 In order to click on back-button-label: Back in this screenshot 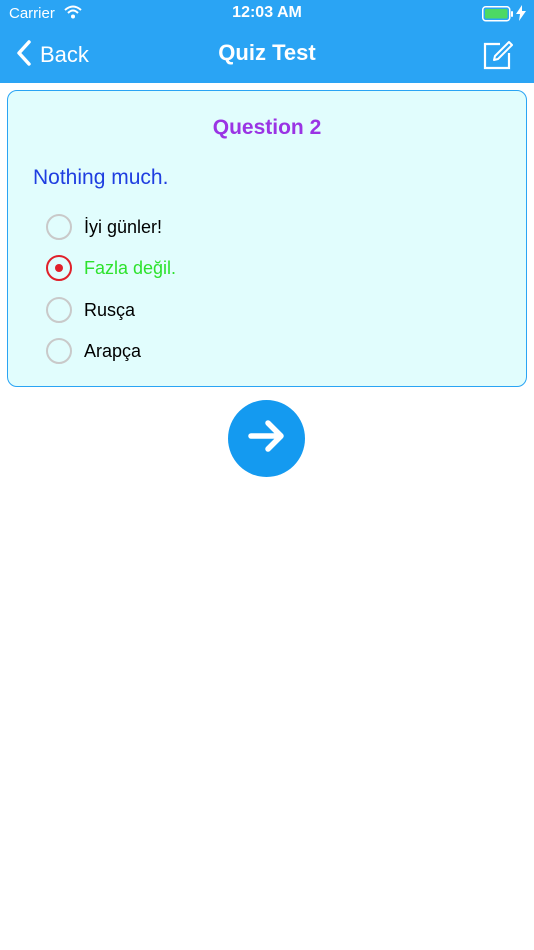, I will do `click(64, 54)`.